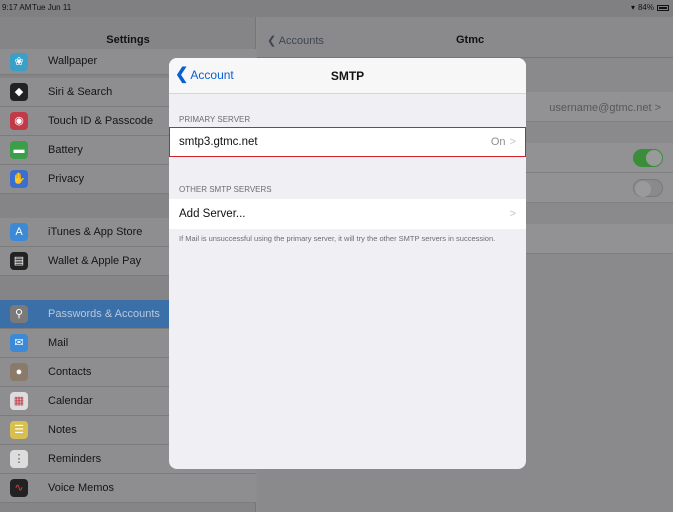  Describe the element at coordinates (19, 150) in the screenshot. I see `battery-icon: ▬` at that location.